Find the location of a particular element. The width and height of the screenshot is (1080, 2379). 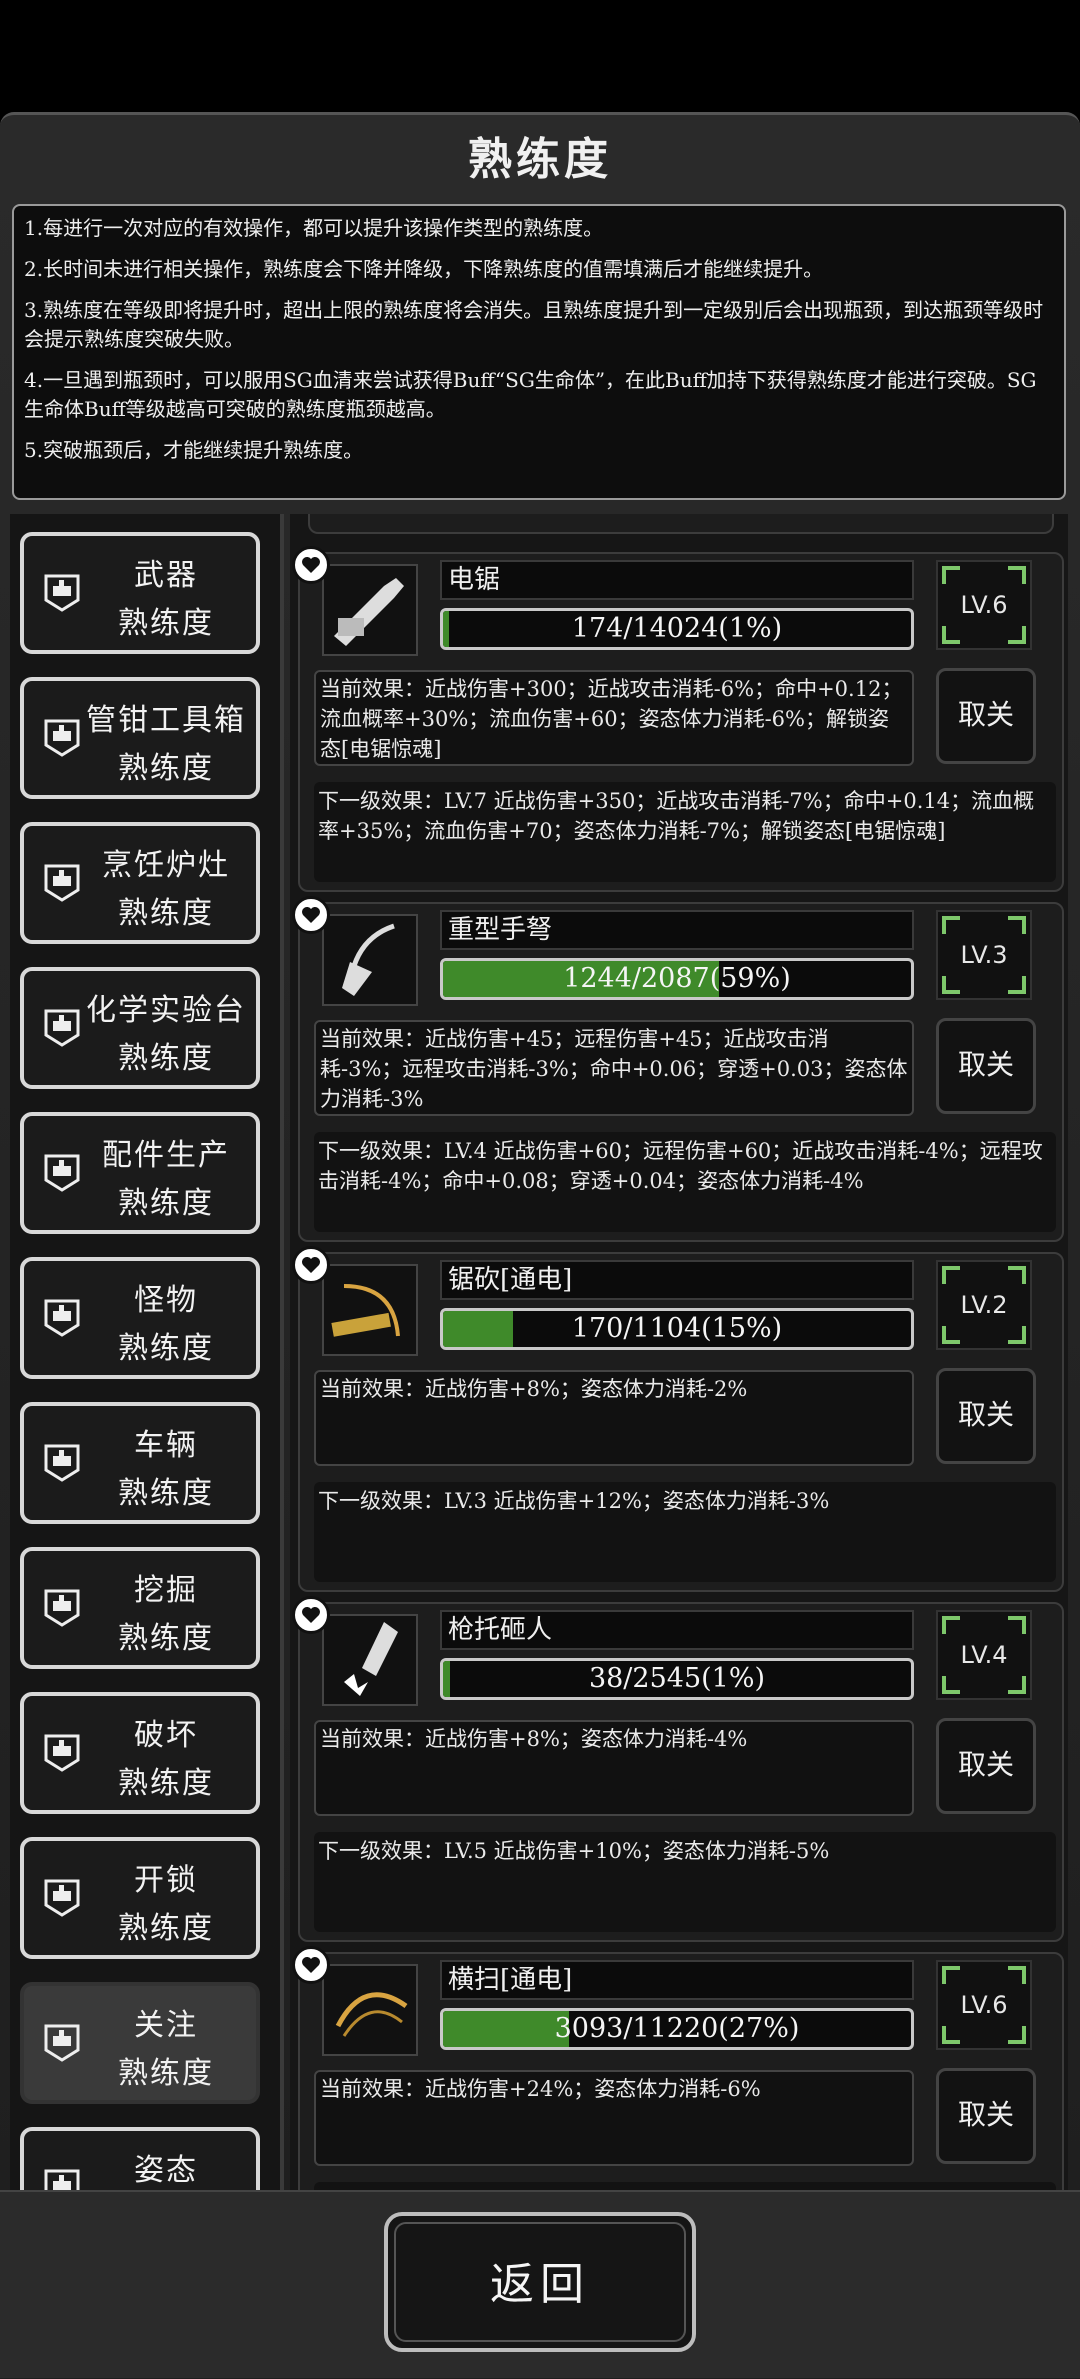

level-badge: LV.2 is located at coordinates (984, 1305).